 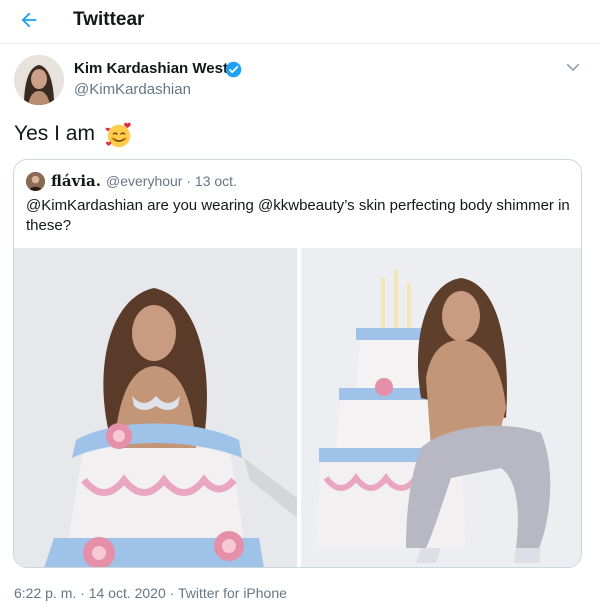 I want to click on author-name: Kim Kardashian West, so click(x=151, y=68).